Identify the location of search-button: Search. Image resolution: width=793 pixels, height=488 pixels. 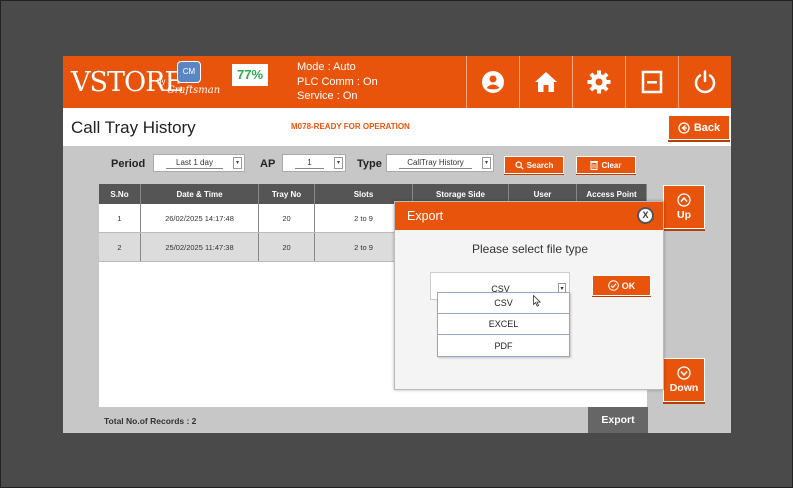
(534, 165).